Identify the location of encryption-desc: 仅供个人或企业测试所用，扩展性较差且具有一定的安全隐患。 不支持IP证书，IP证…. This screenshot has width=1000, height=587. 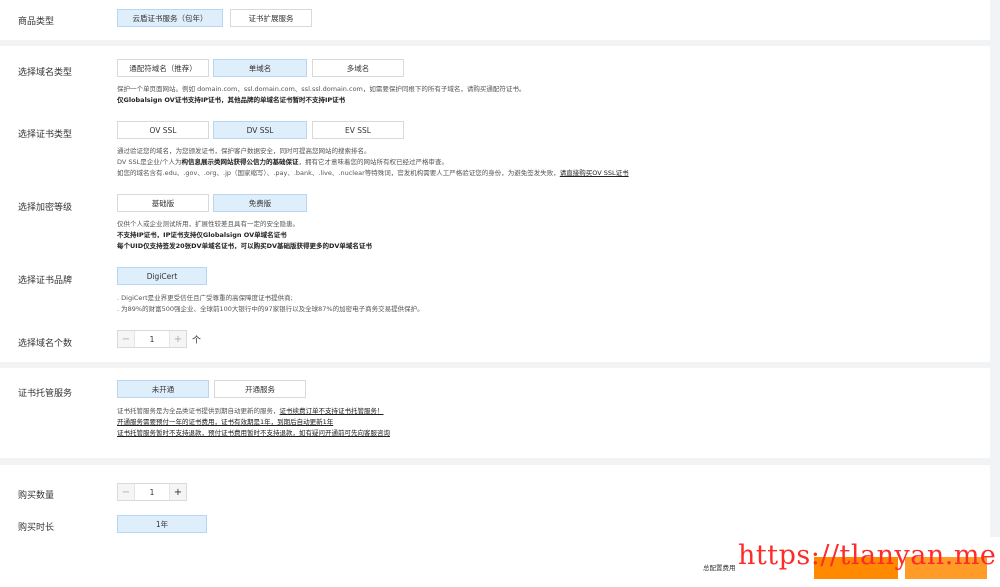
(244, 235).